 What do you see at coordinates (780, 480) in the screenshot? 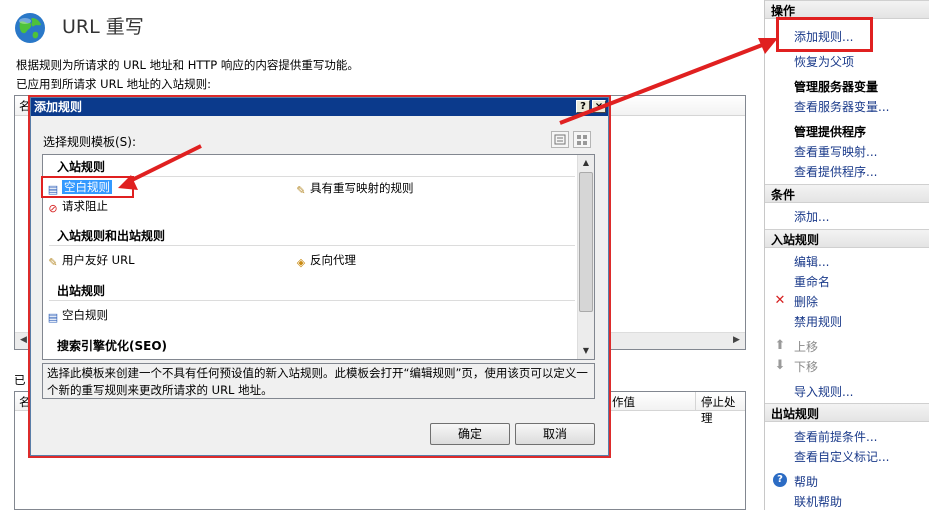
I see `help-icon: ?` at bounding box center [780, 480].